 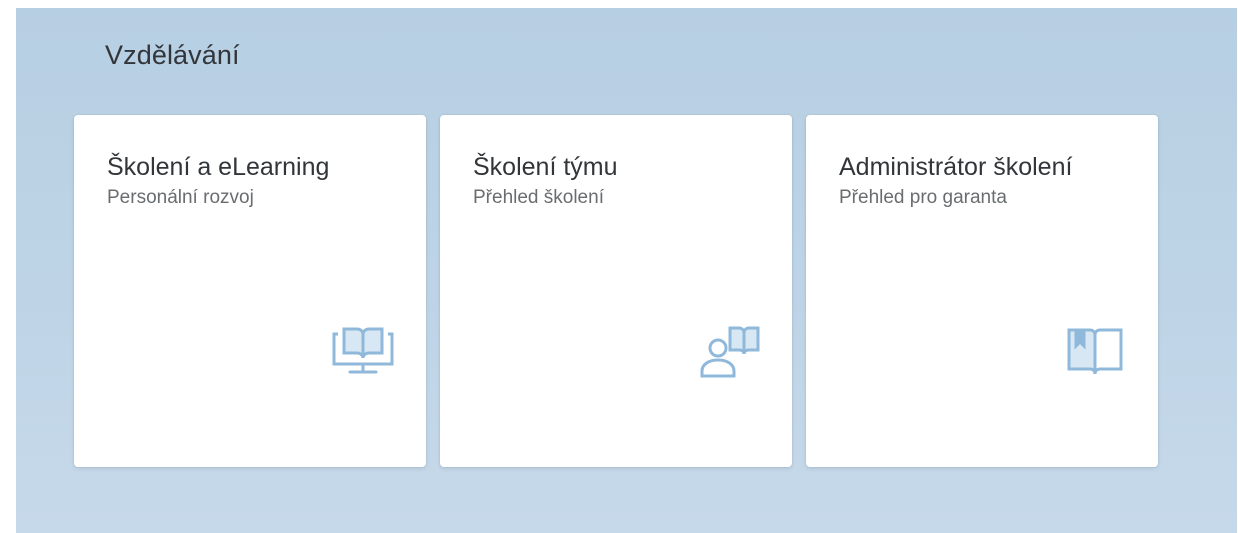 I want to click on open-book-bookmark-icon, so click(x=1095, y=352).